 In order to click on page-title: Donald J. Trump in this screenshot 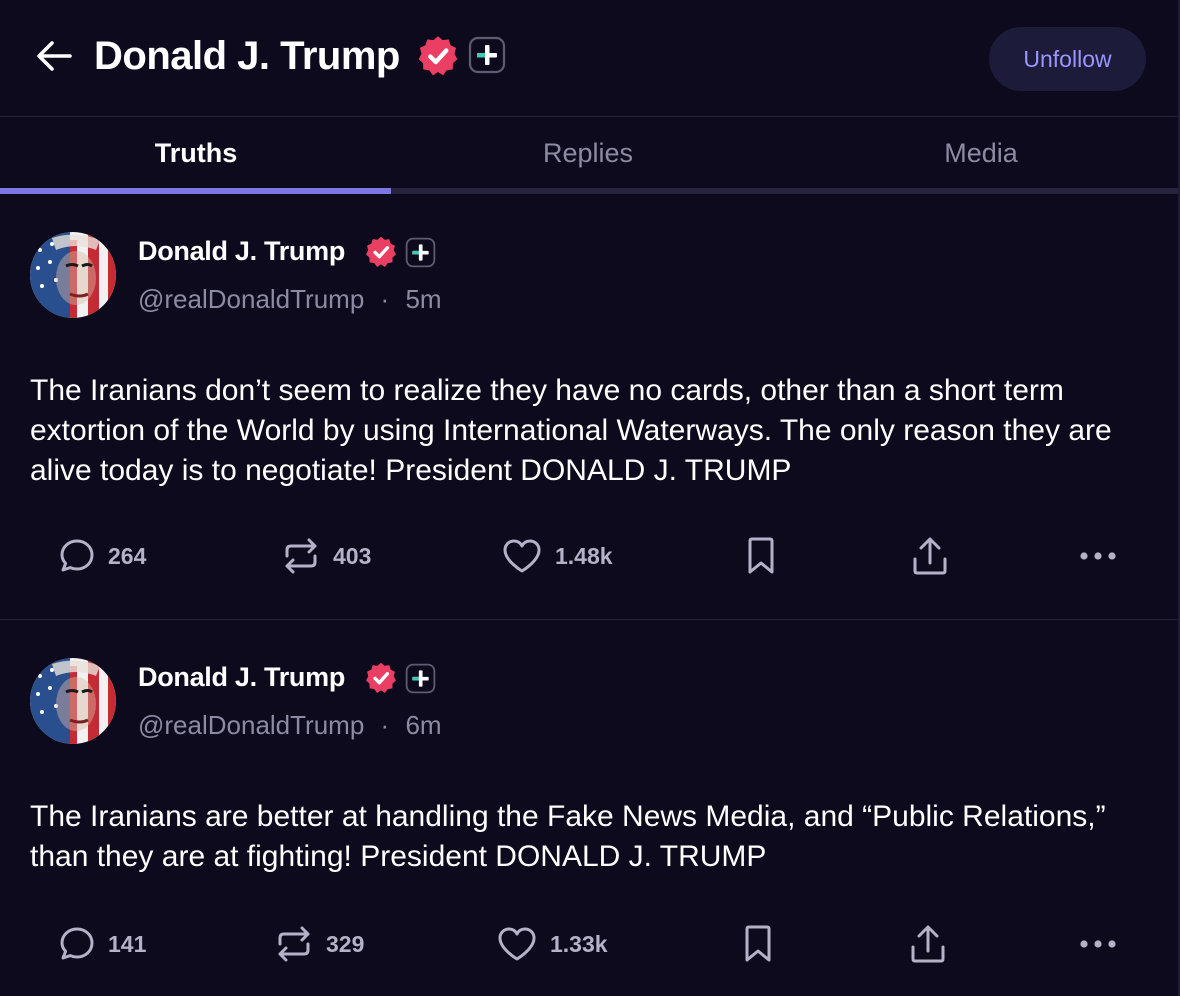, I will do `click(247, 56)`.